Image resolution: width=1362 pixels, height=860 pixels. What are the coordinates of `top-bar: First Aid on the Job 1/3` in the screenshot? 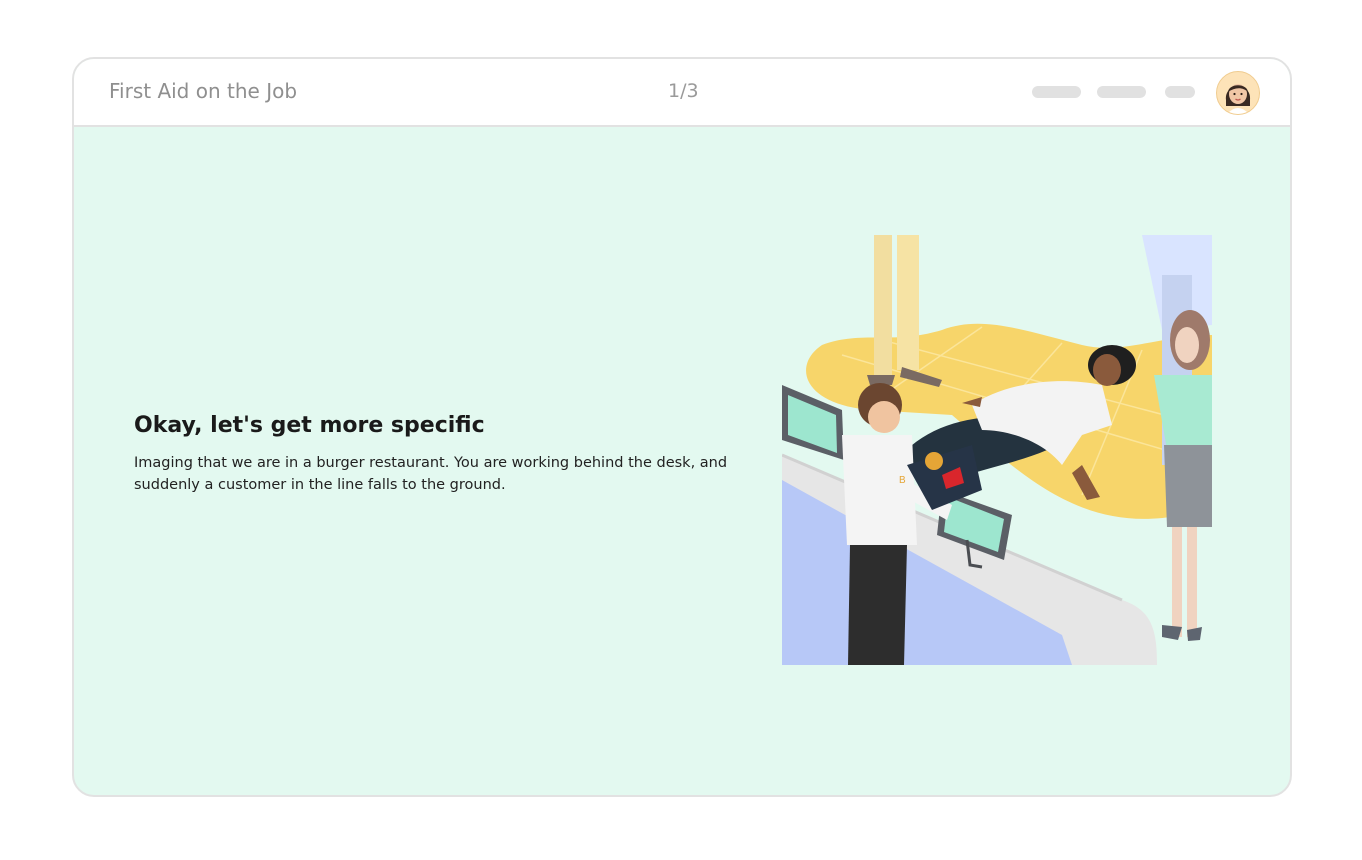 It's located at (682, 93).